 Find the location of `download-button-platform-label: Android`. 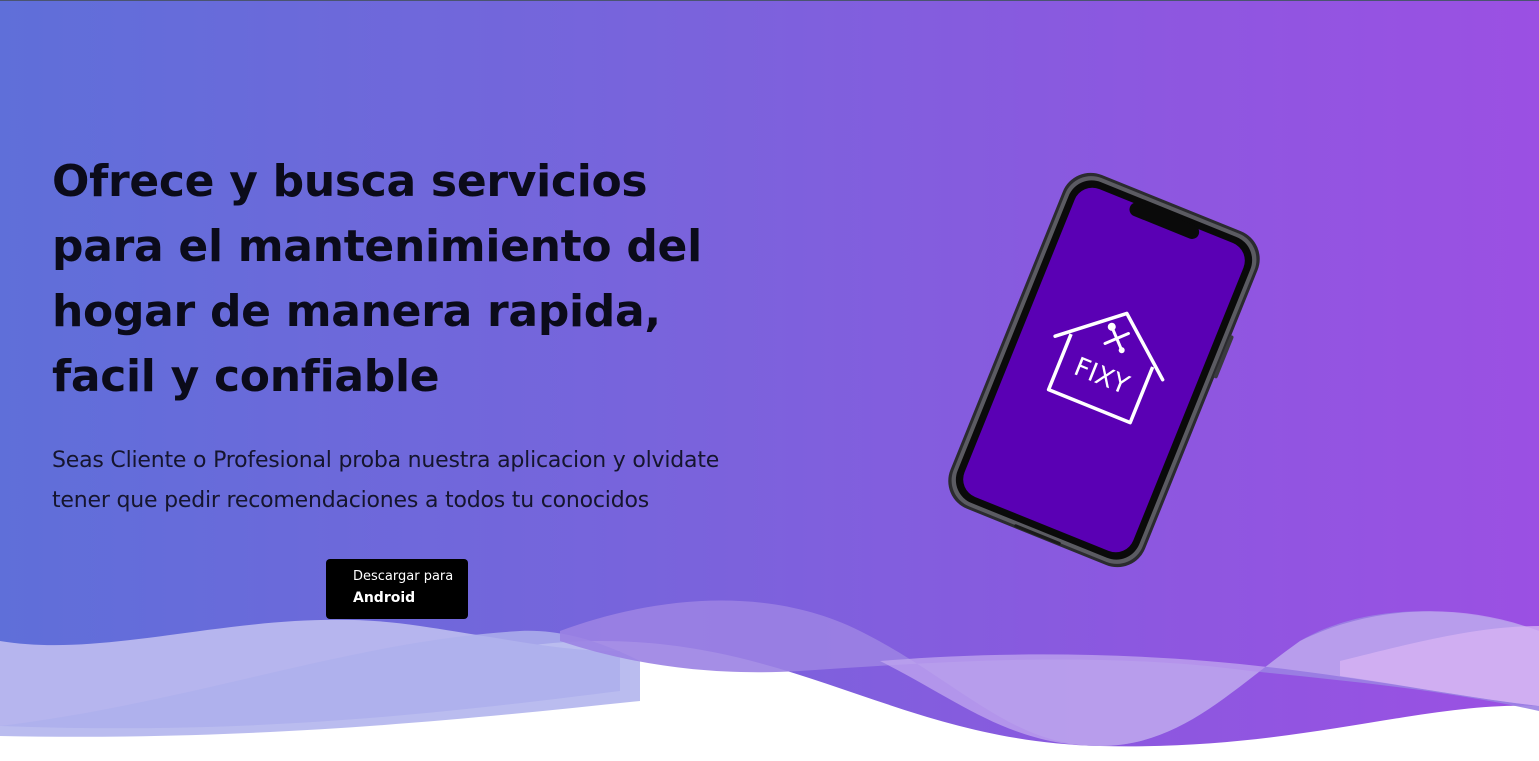

download-button-platform-label: Android is located at coordinates (384, 598).